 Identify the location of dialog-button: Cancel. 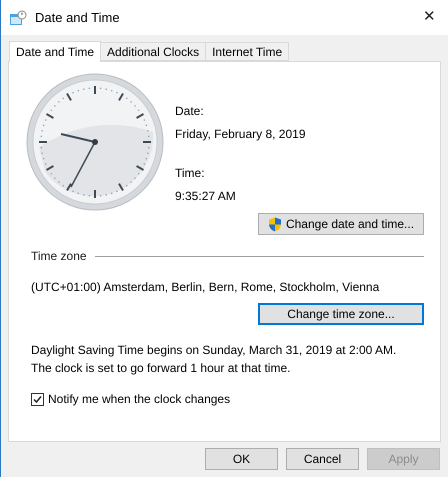
(322, 459).